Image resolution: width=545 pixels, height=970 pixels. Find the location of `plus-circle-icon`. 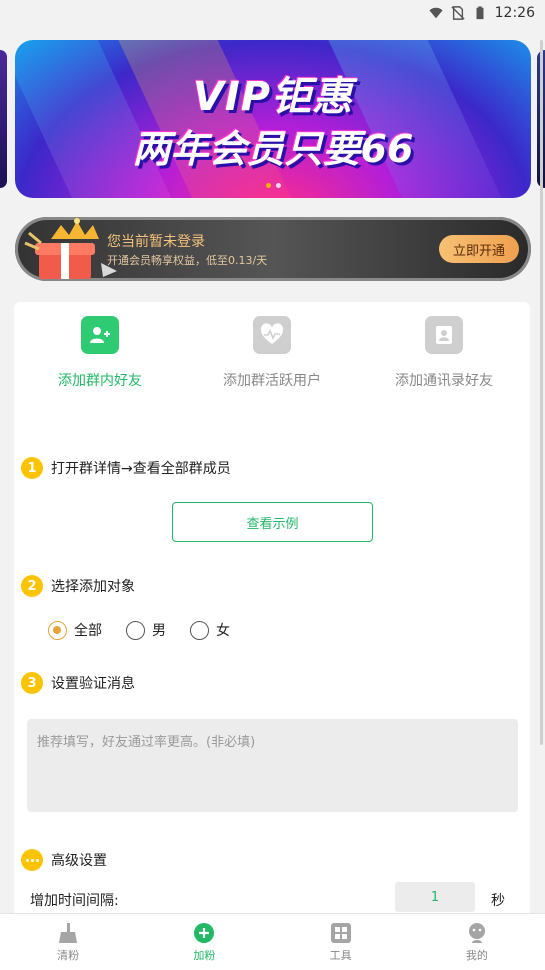

plus-circle-icon is located at coordinates (204, 933).